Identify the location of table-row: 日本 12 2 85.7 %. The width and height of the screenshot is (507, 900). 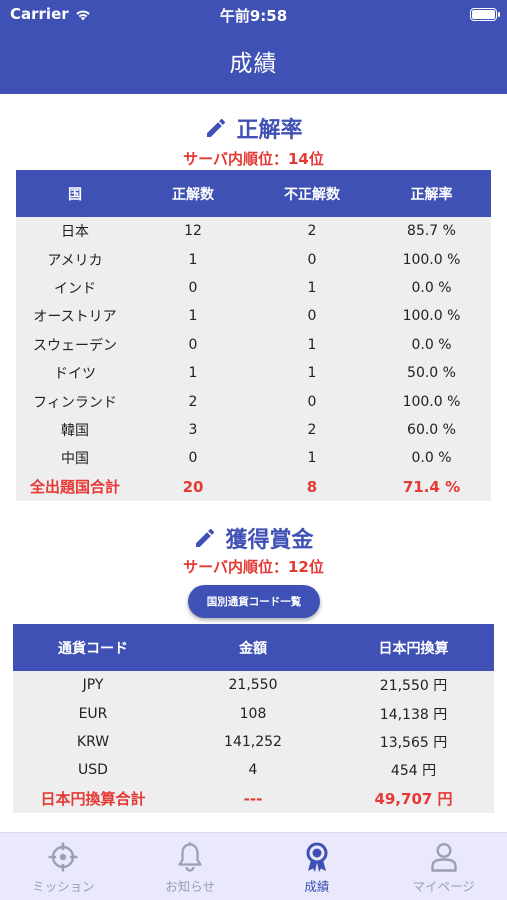
(253, 231).